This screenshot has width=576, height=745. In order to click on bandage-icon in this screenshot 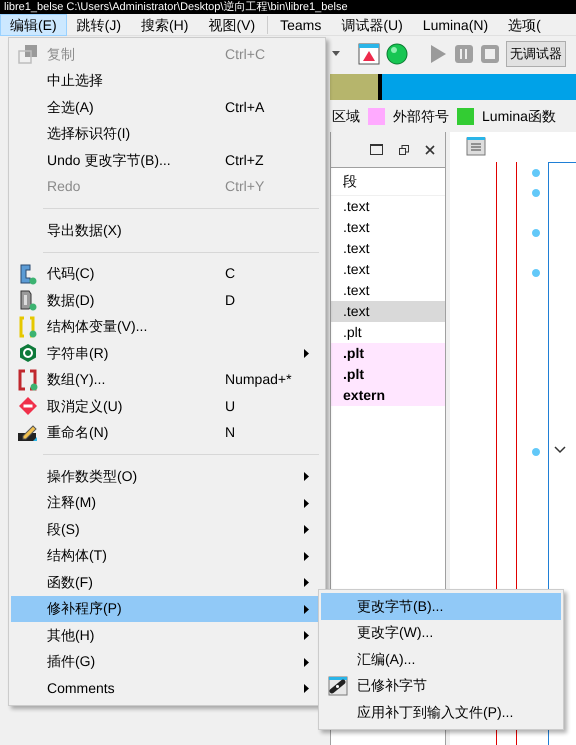, I will do `click(338, 686)`.